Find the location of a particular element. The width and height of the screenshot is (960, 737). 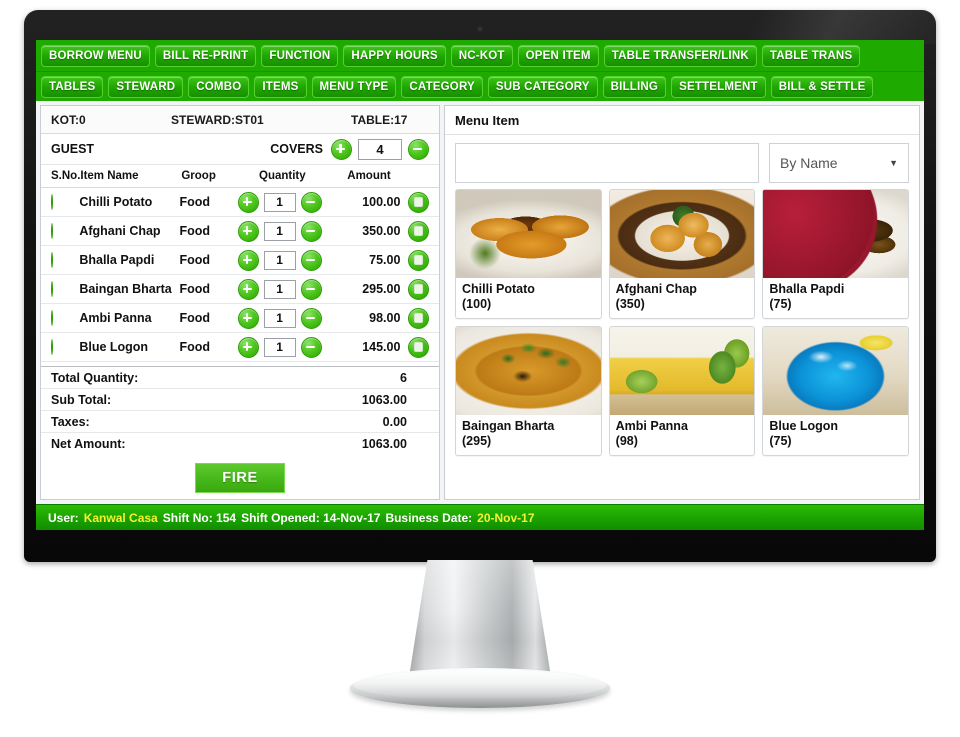

nav-button-category: CATEGORY is located at coordinates (442, 86).